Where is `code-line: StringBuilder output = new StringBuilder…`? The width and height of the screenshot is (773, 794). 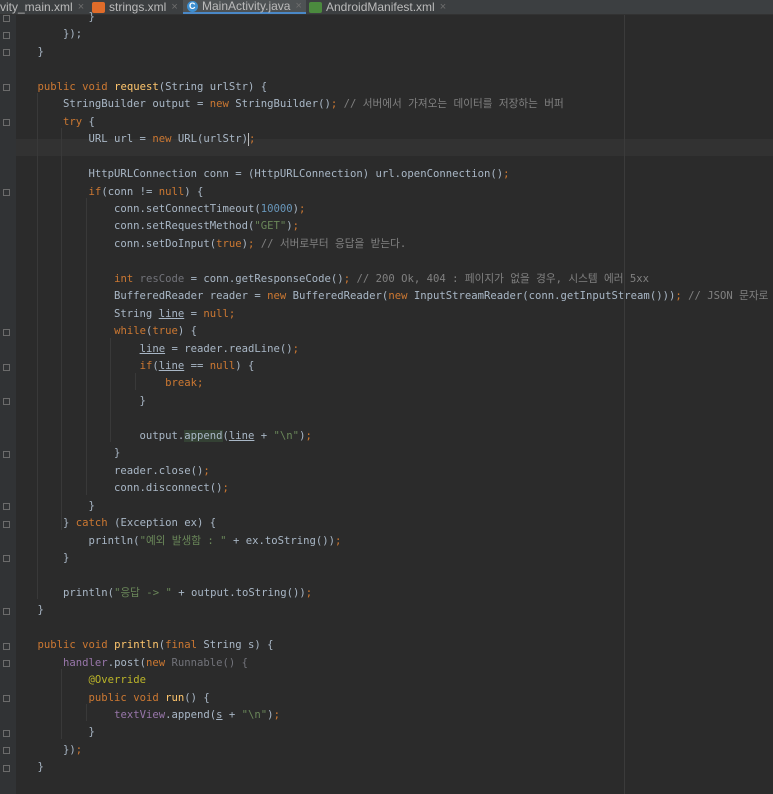
code-line: StringBuilder output = new StringBuilder… is located at coordinates (288, 104).